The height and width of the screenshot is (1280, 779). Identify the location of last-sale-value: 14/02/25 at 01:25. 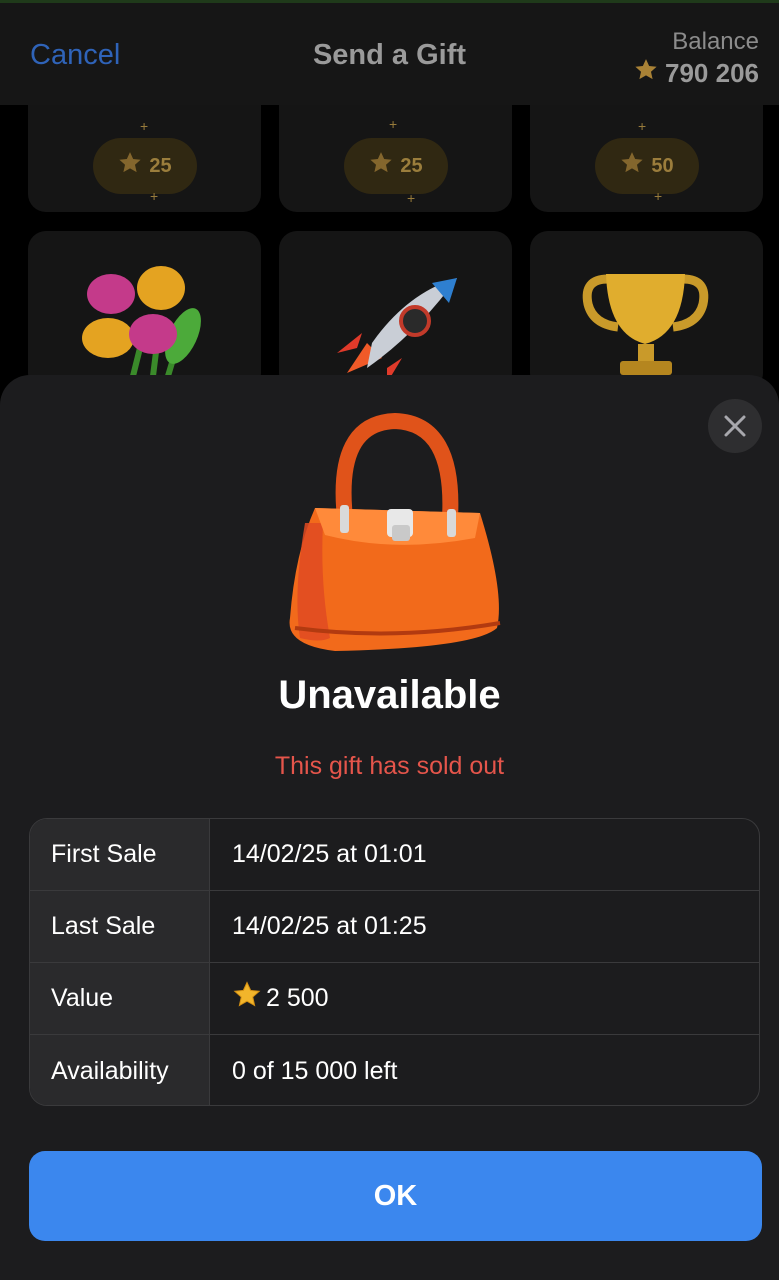
(329, 926).